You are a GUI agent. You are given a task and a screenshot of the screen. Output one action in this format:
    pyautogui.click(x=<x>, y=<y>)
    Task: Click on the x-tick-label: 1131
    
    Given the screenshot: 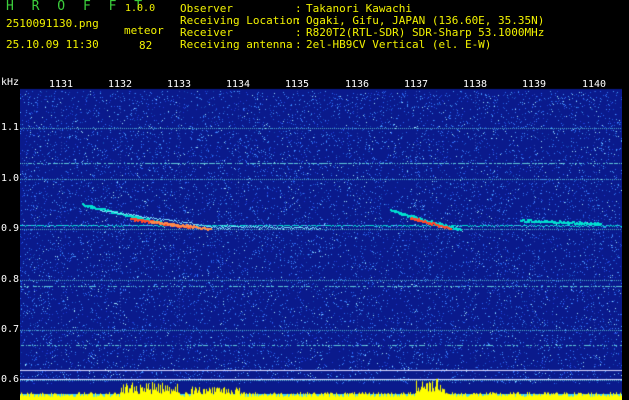 What is the action you would take?
    pyautogui.click(x=61, y=84)
    